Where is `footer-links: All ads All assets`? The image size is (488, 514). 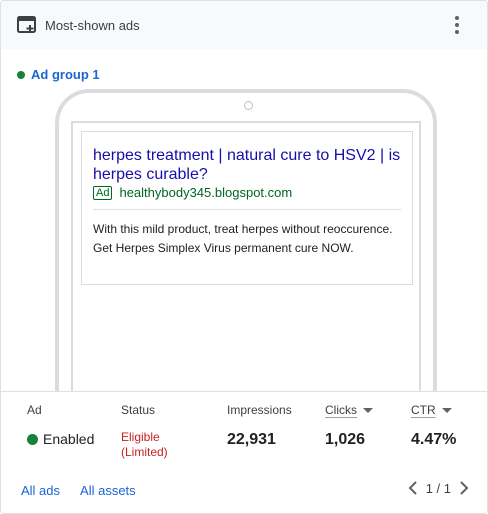 footer-links: All ads All assets is located at coordinates (78, 490).